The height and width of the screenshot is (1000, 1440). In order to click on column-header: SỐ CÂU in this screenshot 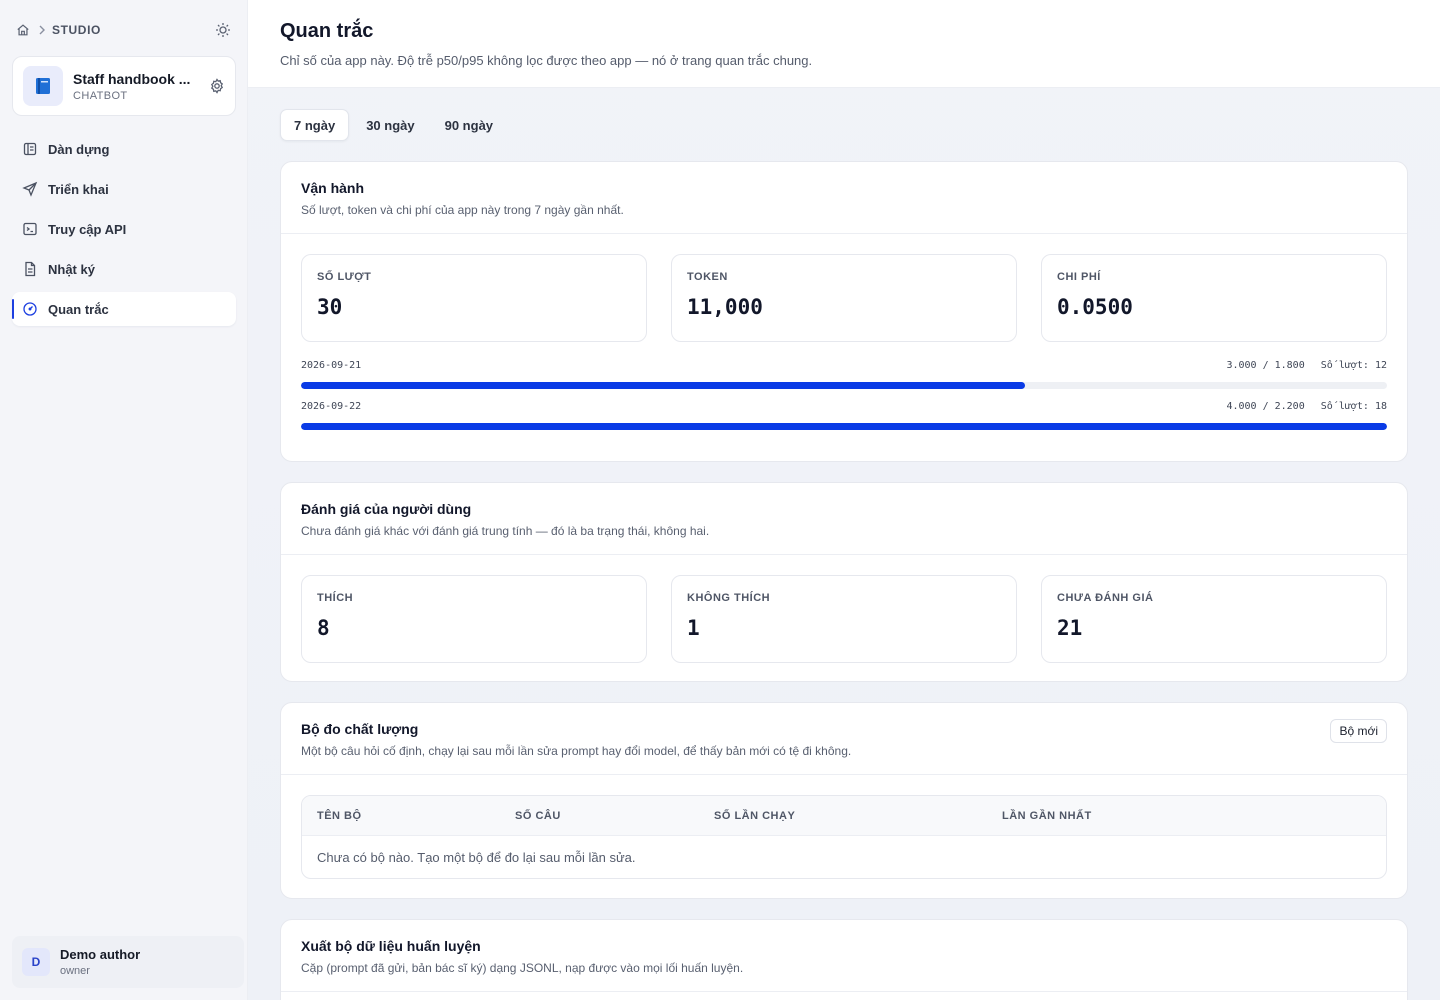, I will do `click(614, 816)`.